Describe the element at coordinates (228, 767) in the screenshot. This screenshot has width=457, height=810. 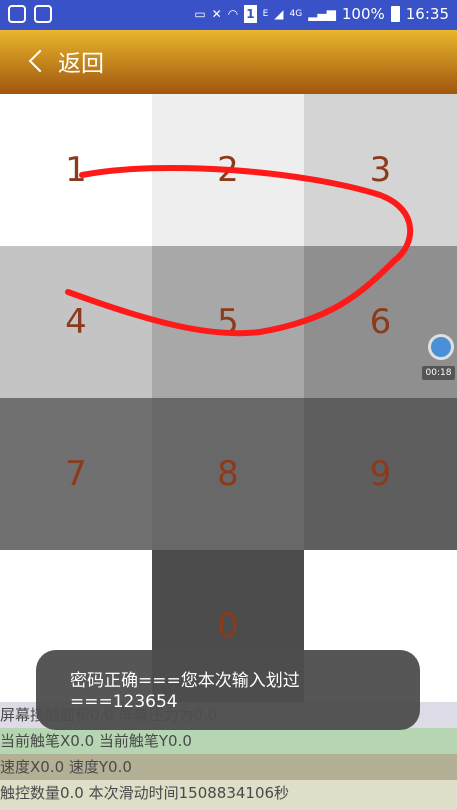
I see `info-row-velocity: 速度X0.0 速度Y0.0` at that location.